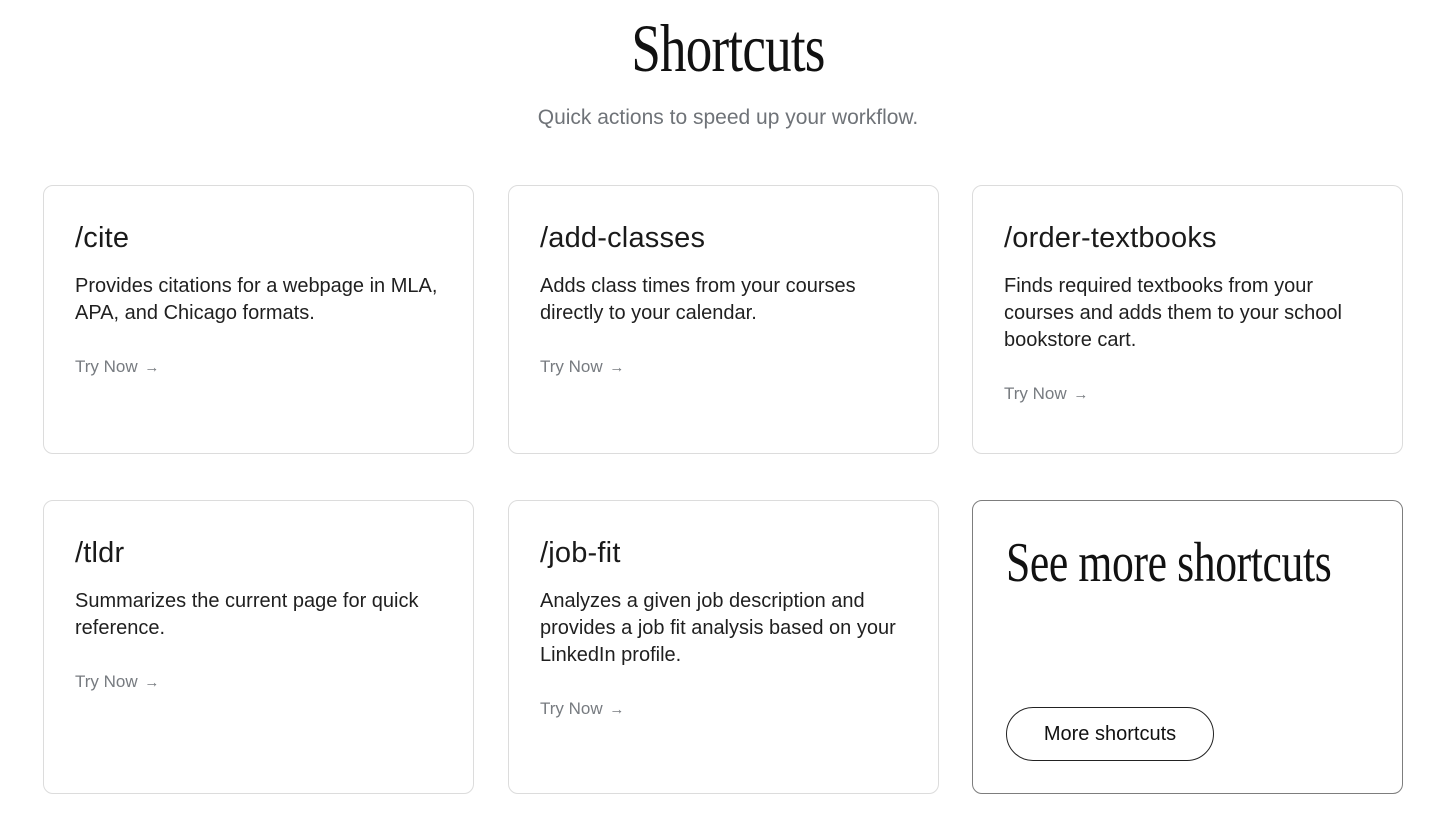  Describe the element at coordinates (1187, 647) in the screenshot. I see `see-more-card: See more shortcuts More shortcuts` at that location.